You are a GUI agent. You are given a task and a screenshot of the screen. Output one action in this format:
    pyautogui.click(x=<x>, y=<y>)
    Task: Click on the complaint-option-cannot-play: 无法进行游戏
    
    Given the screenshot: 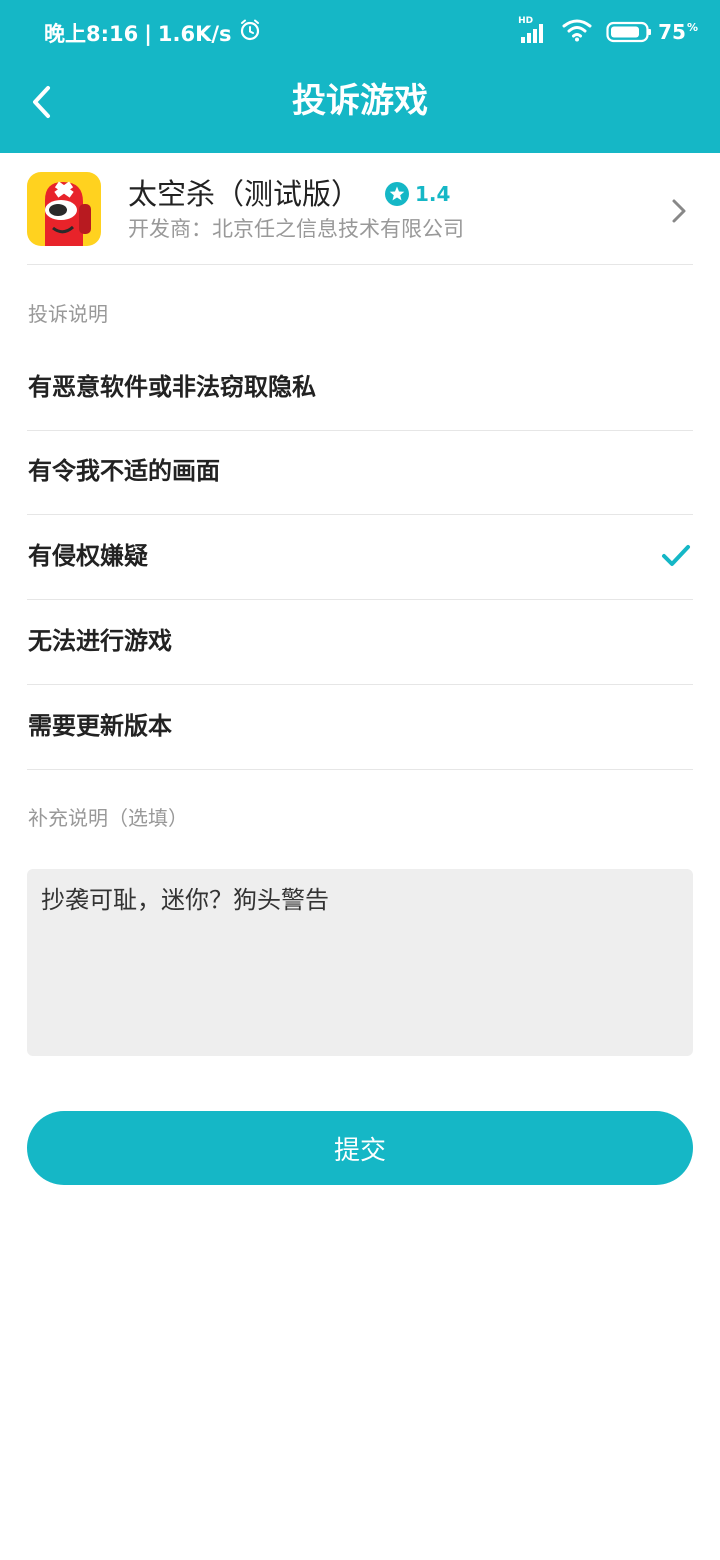 What is the action you would take?
    pyautogui.click(x=360, y=643)
    